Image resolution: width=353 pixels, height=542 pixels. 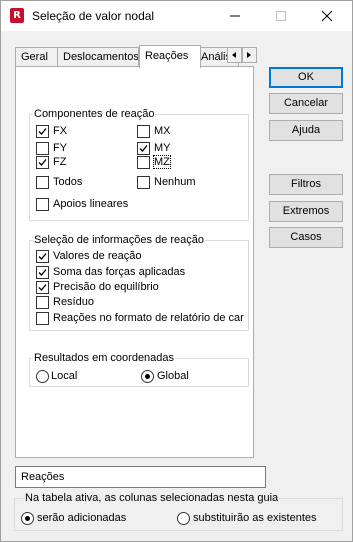 I want to click on checkbox-fz, so click(x=42, y=162).